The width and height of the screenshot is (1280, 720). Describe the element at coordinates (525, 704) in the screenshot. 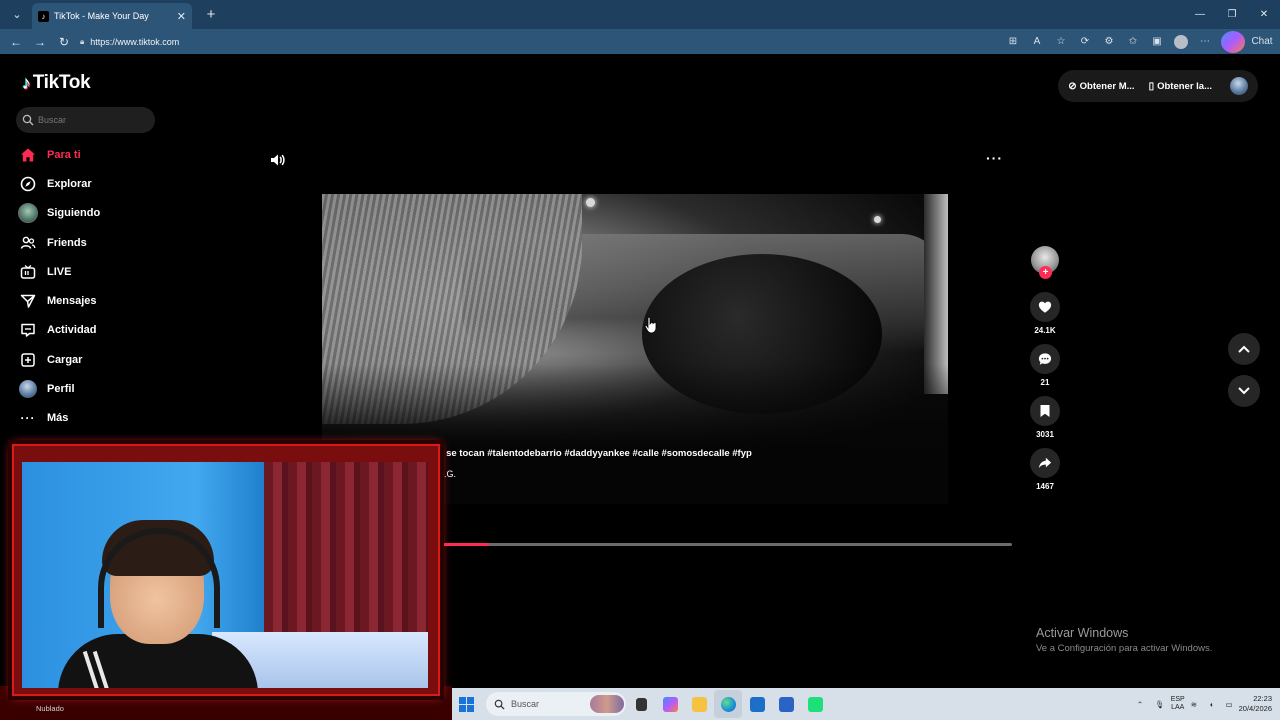

I see `taskbar-search-placeholder: Buscar` at that location.